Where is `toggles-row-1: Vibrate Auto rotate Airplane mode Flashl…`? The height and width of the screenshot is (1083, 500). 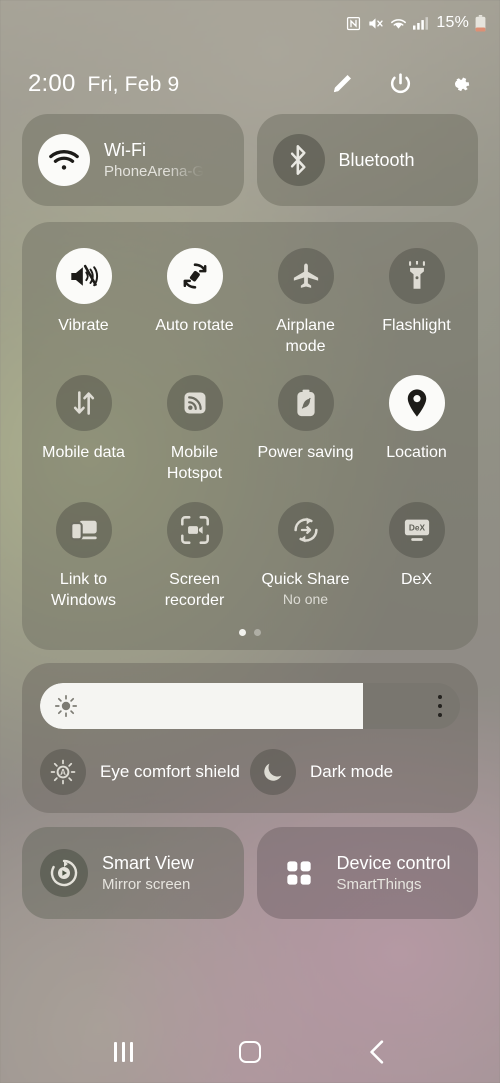 toggles-row-1: Vibrate Auto rotate Airplane mode Flashl… is located at coordinates (250, 302).